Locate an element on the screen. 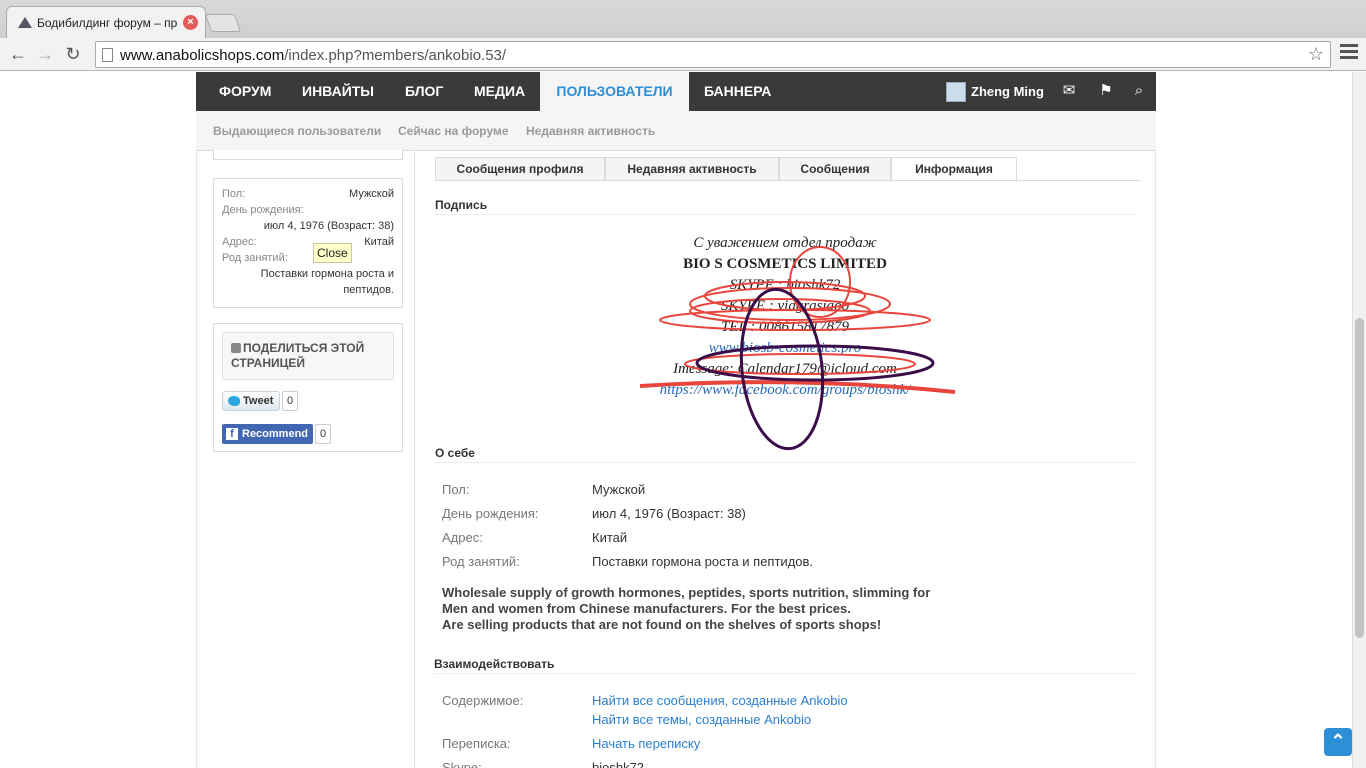  nav-media: МЕДИА is located at coordinates (499, 91).